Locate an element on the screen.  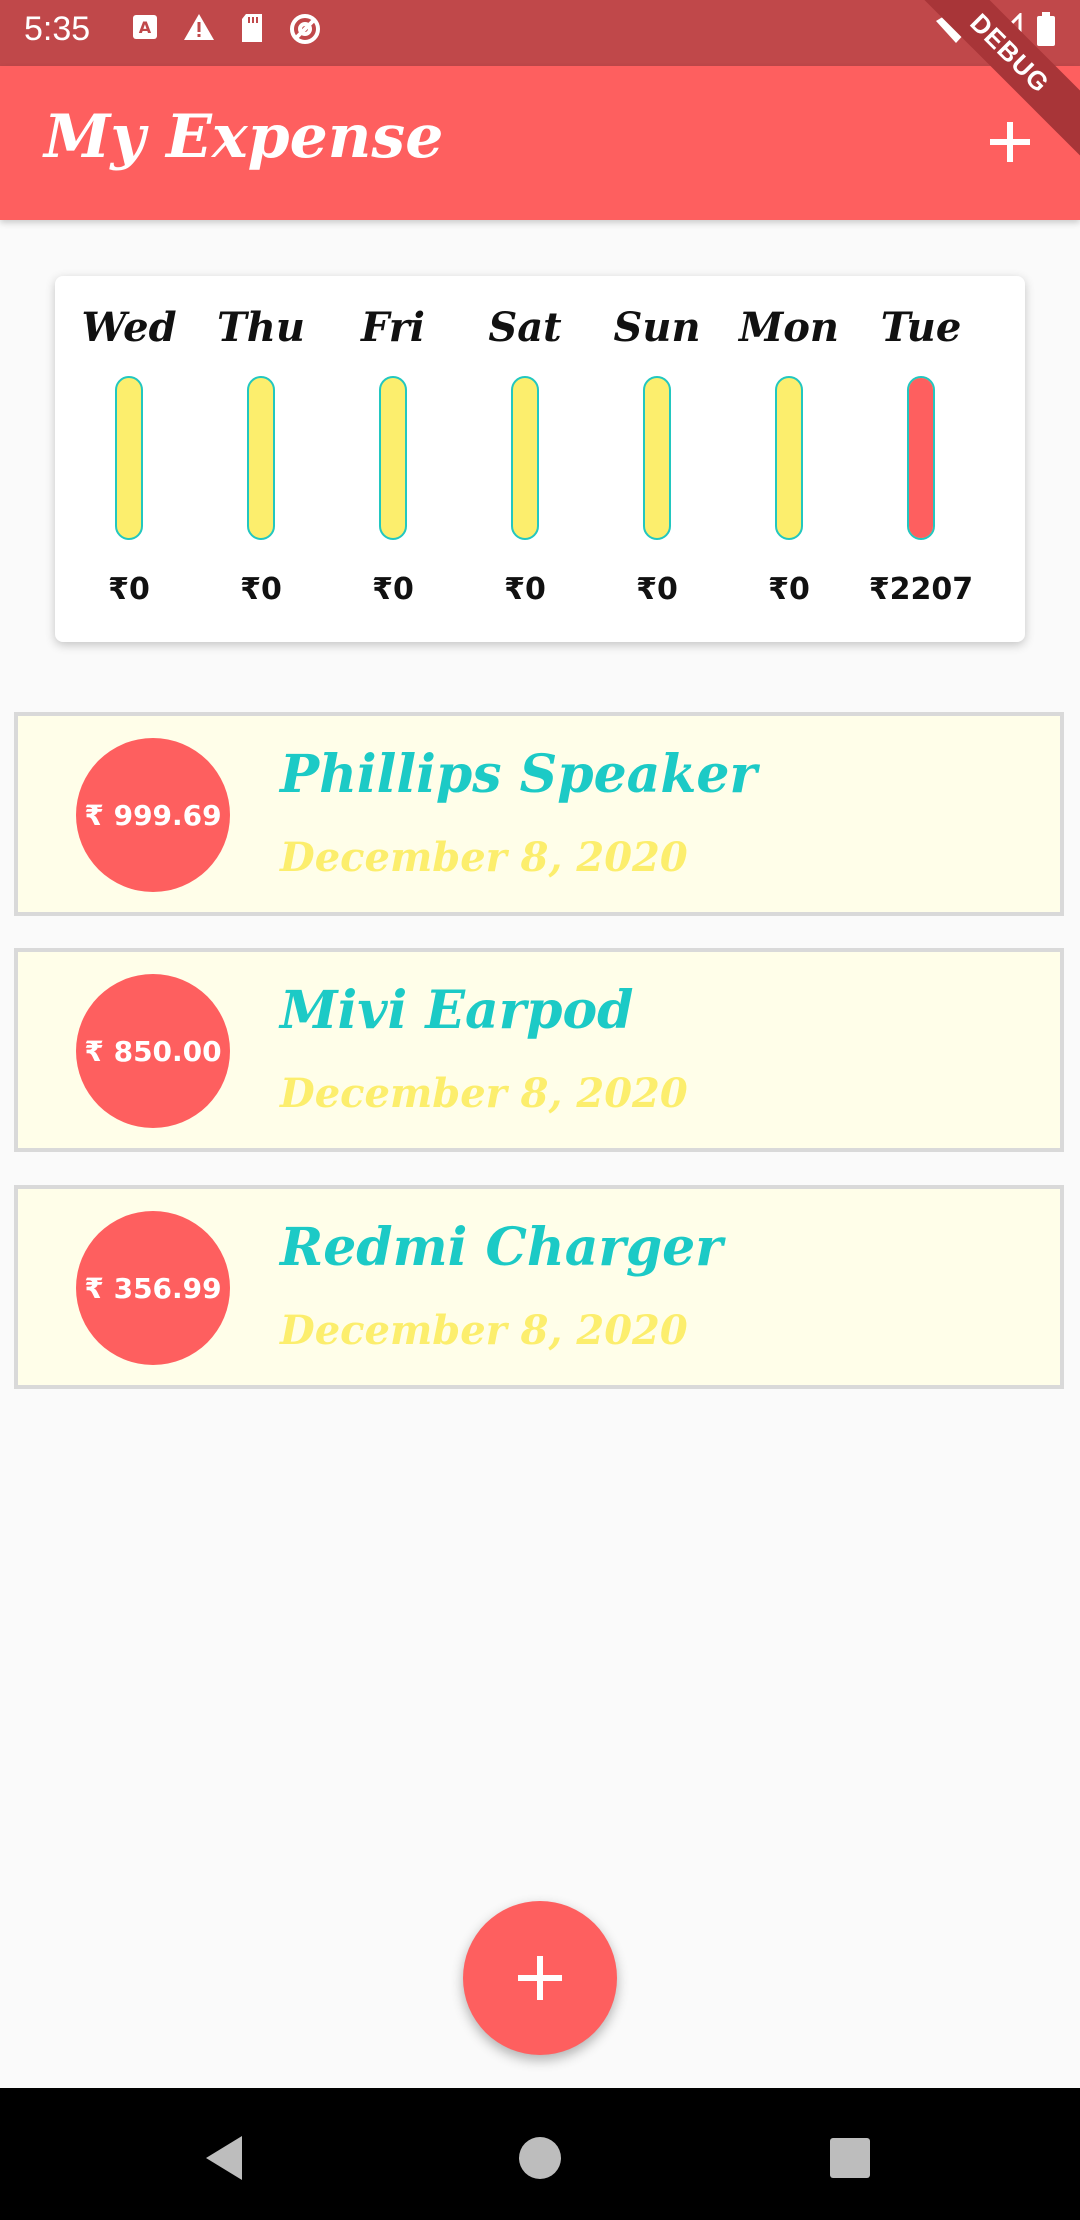
appbar-add-button is located at coordinates (1010, 142).